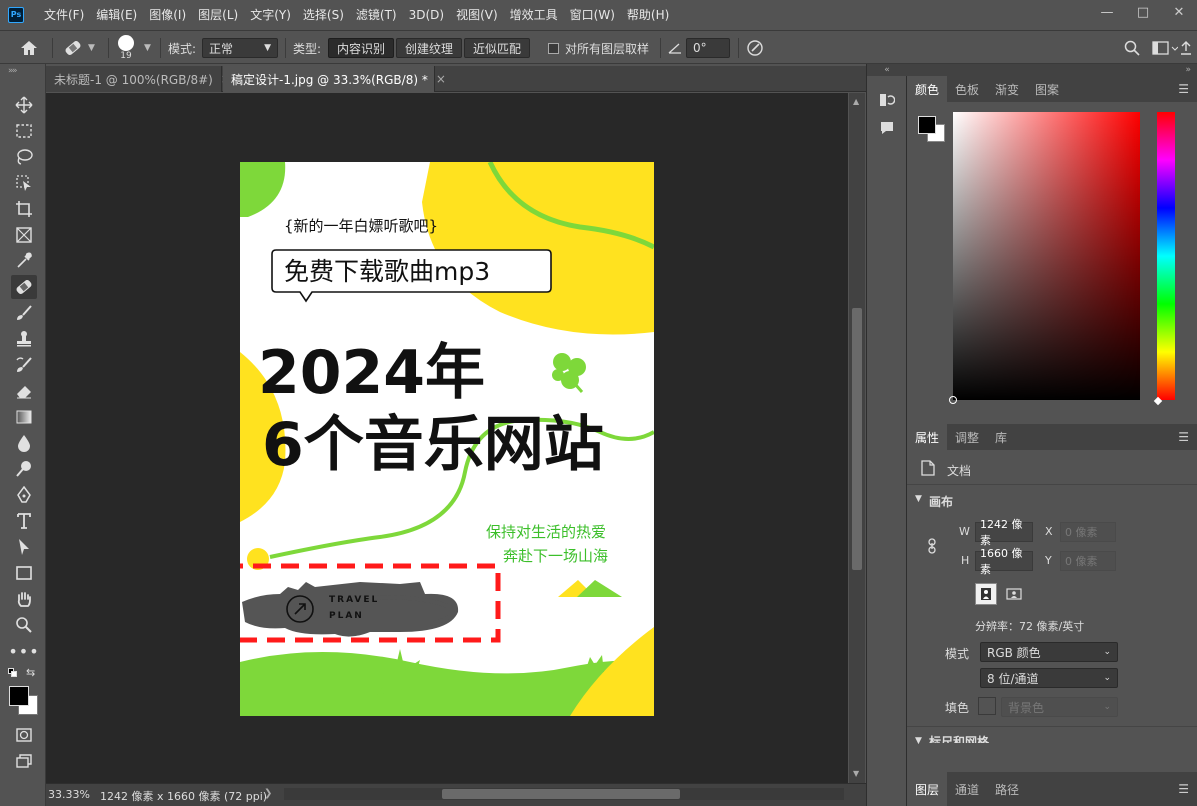  Describe the element at coordinates (24, 131) in the screenshot. I see `marquee-tool-icon` at that location.